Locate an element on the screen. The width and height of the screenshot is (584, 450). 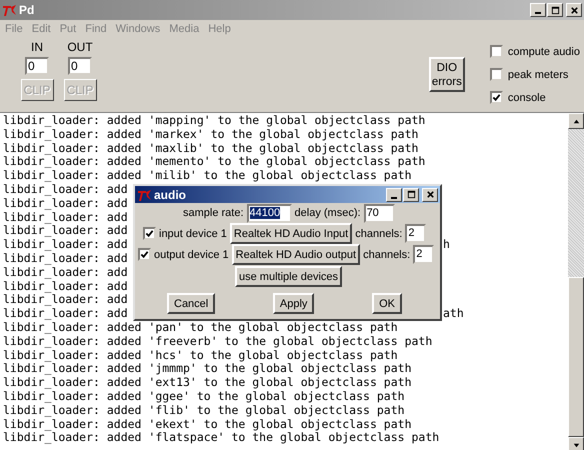
console-line: libdir_loader: added 'pan' to the global objectclass path is located at coordinates (200, 327).